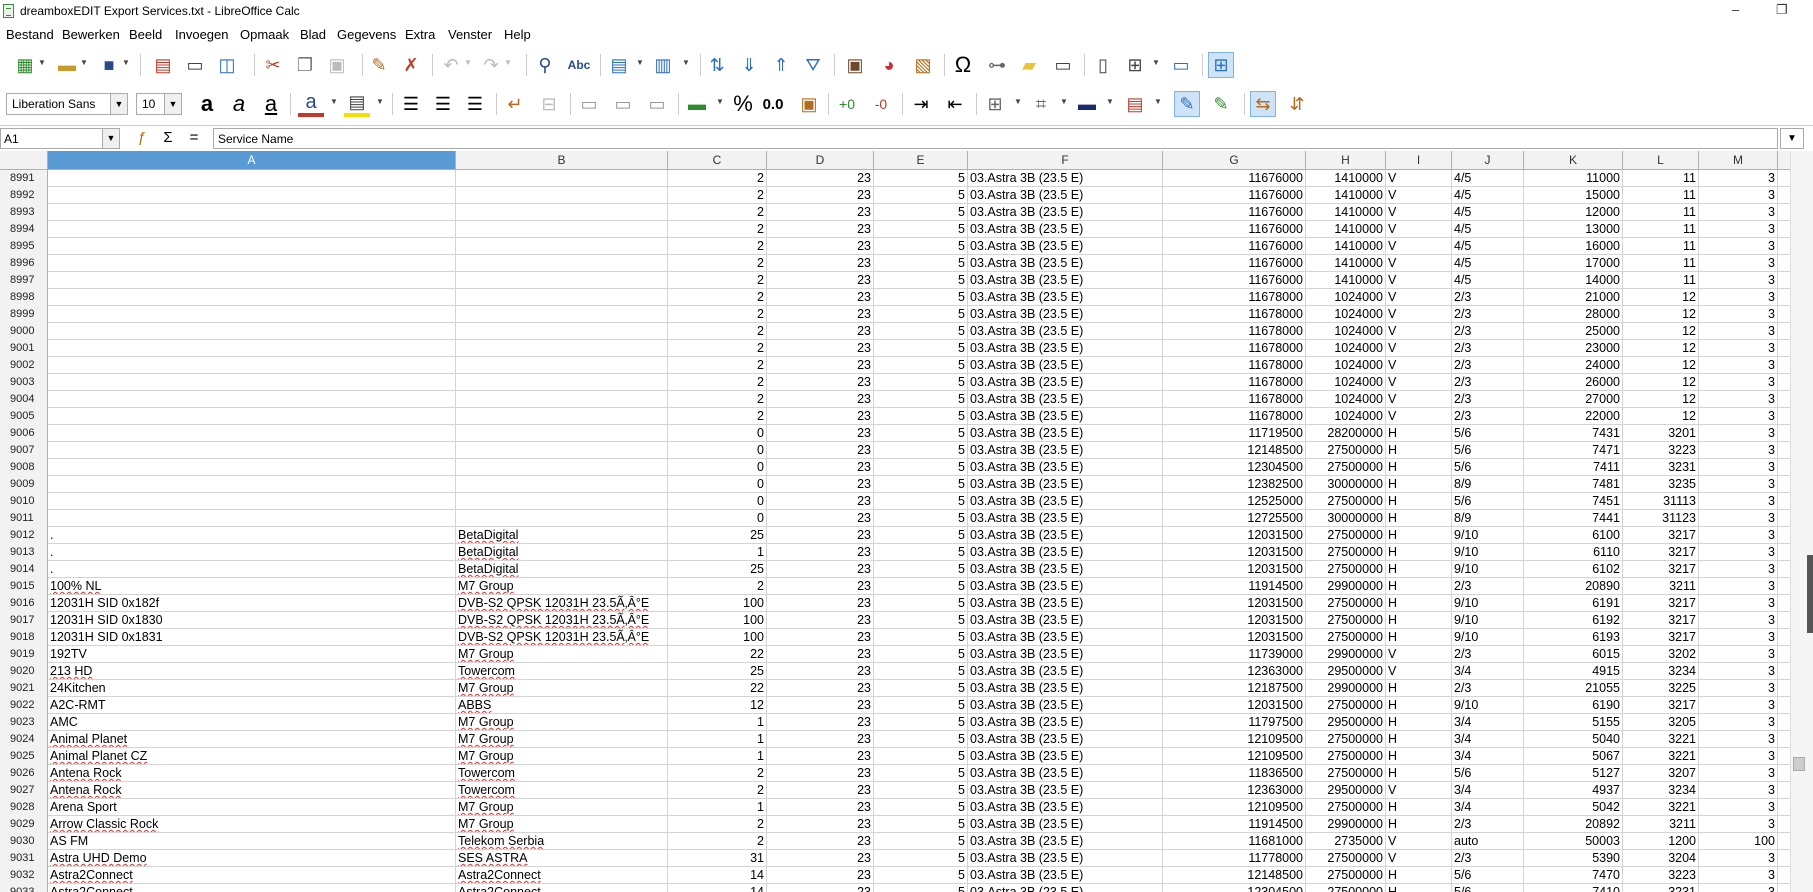 This screenshot has width=1813, height=892. I want to click on cell-a: Arena Sport, so click(252, 807).